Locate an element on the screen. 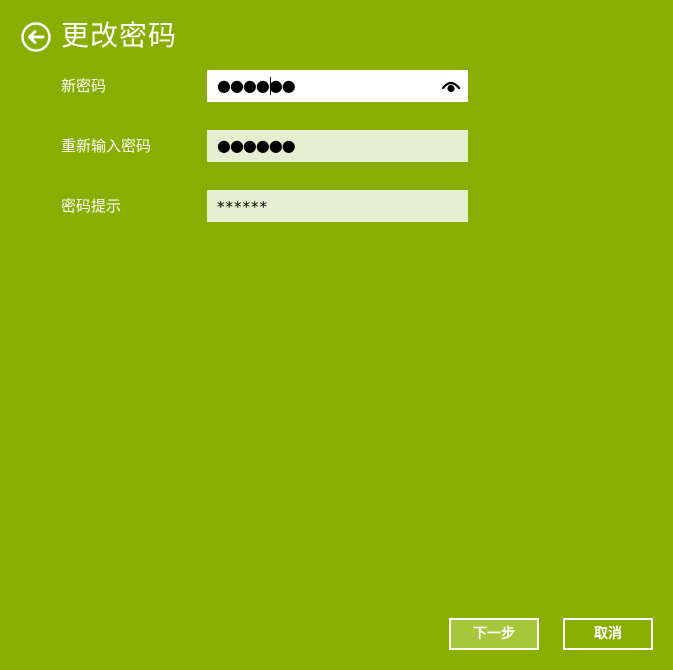 This screenshot has height=670, width=673. back-button is located at coordinates (36, 37).